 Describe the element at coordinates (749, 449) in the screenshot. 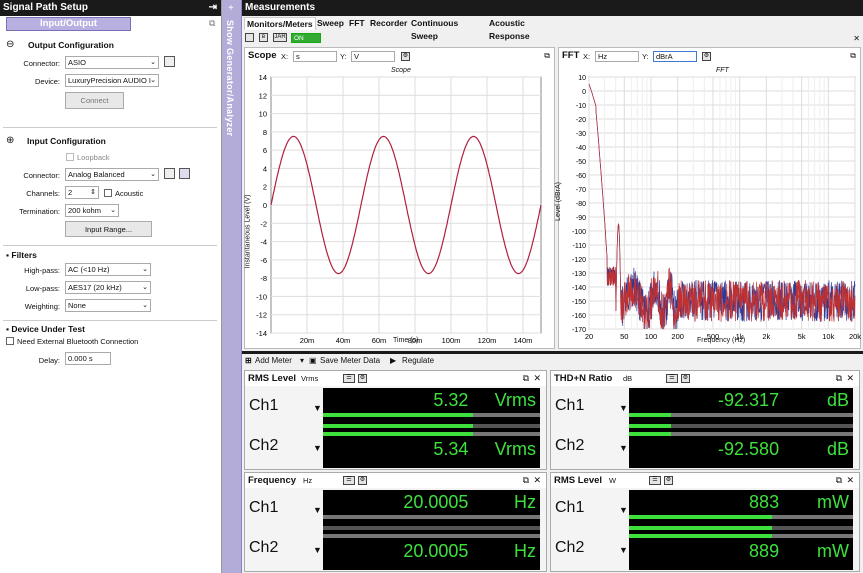

I see `channel-2-value: -92.580` at that location.